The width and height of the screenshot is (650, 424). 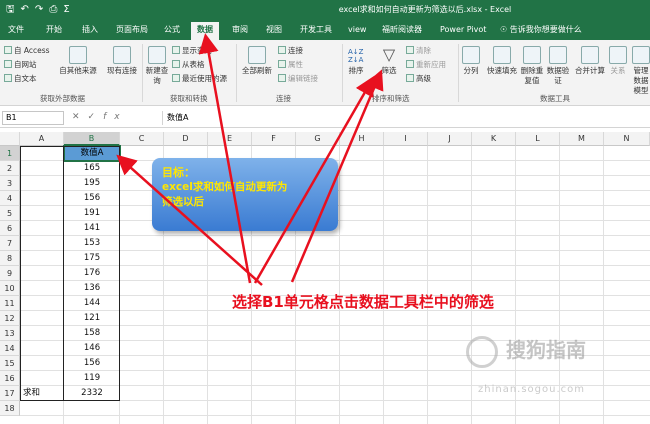 I want to click on tab-power-pivot: Power Pivot, so click(x=463, y=30).